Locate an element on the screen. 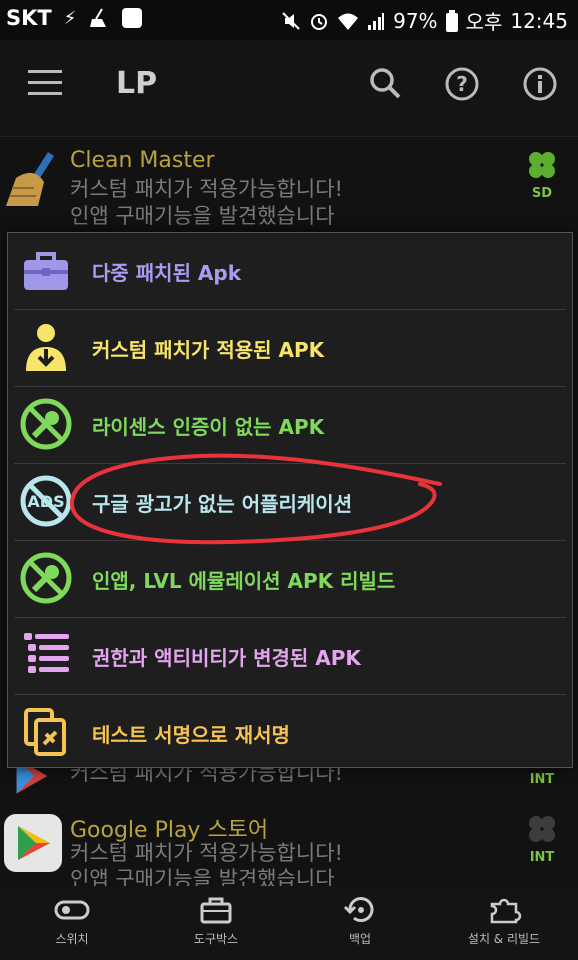 This screenshot has width=578, height=960. menu-item-label: 테스트 서명으로 재서명 is located at coordinates (191, 735).